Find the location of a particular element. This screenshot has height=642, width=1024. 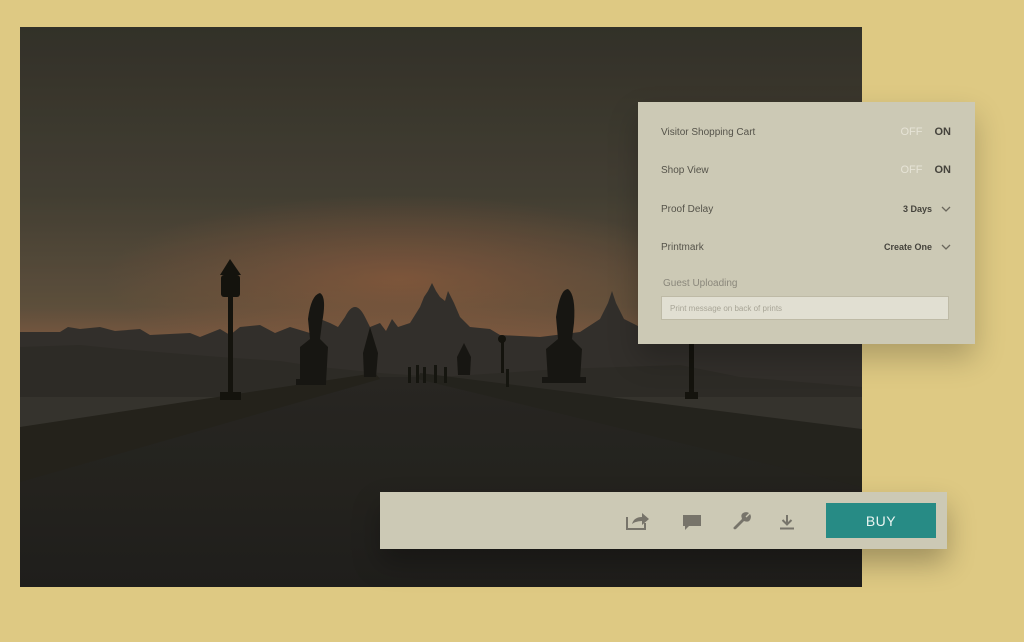

guest-uploading-label: Guest Uploading is located at coordinates (700, 283).